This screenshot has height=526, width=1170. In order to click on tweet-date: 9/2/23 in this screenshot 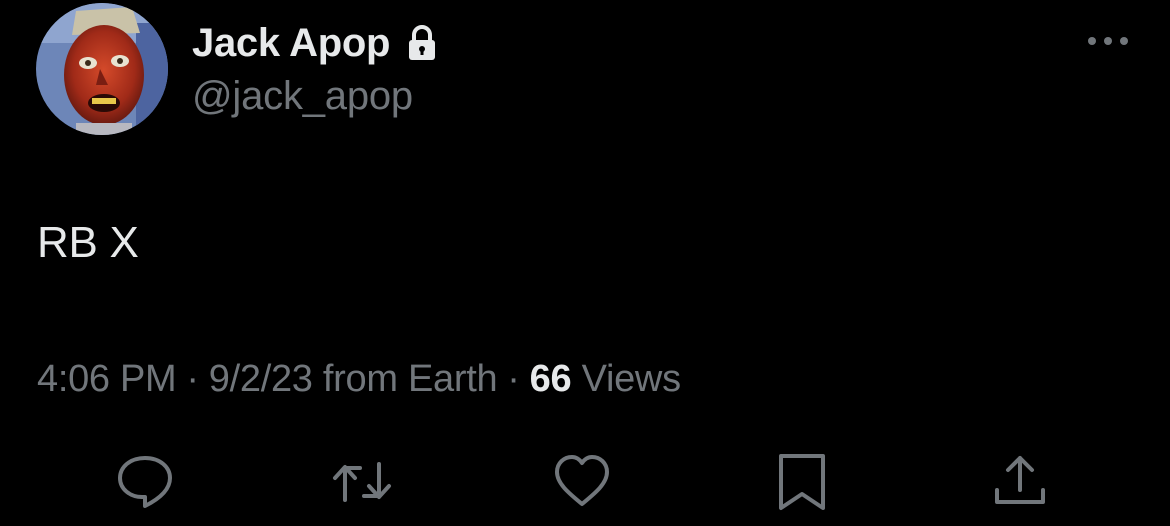, I will do `click(261, 379)`.